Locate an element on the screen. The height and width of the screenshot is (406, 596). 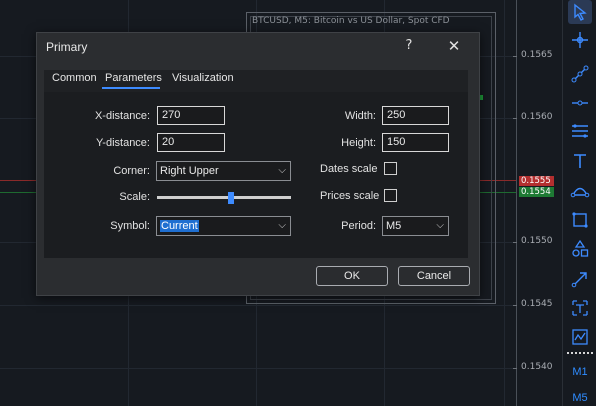
scale-slider is located at coordinates (224, 197).